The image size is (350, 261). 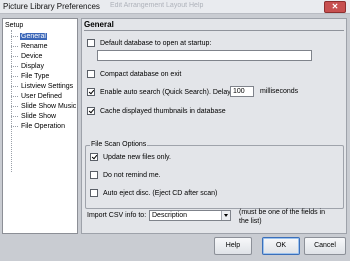 I want to click on default-database-checkbox, so click(x=91, y=43).